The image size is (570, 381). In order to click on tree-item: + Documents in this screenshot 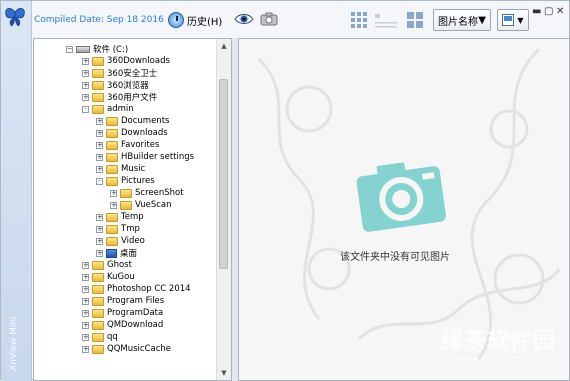, I will do `click(132, 121)`.